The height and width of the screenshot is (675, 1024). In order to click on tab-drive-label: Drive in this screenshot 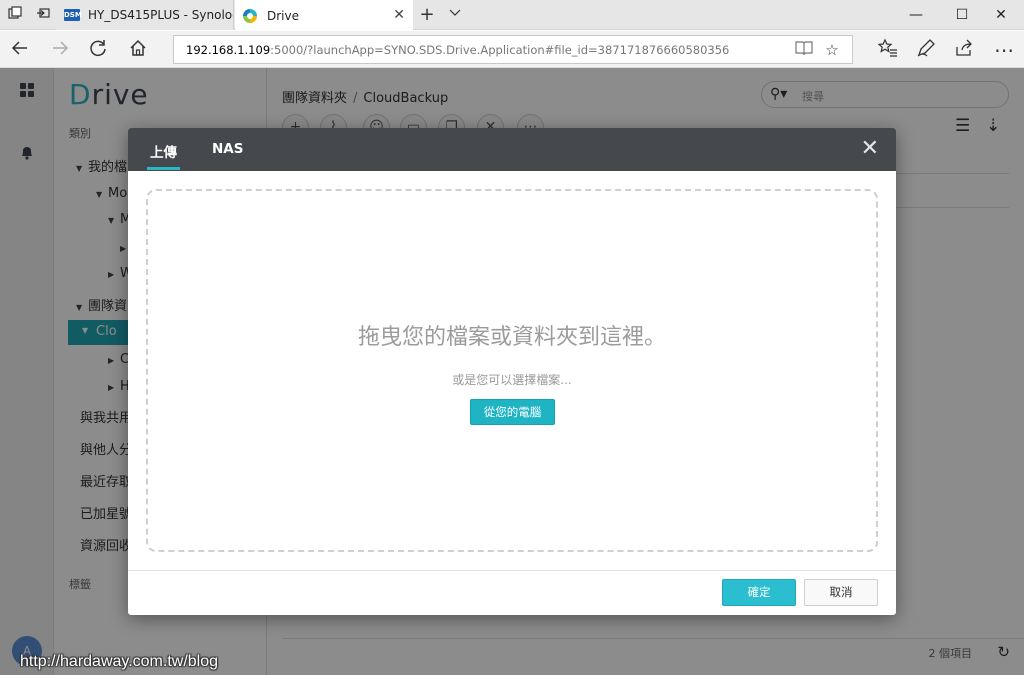, I will do `click(283, 15)`.